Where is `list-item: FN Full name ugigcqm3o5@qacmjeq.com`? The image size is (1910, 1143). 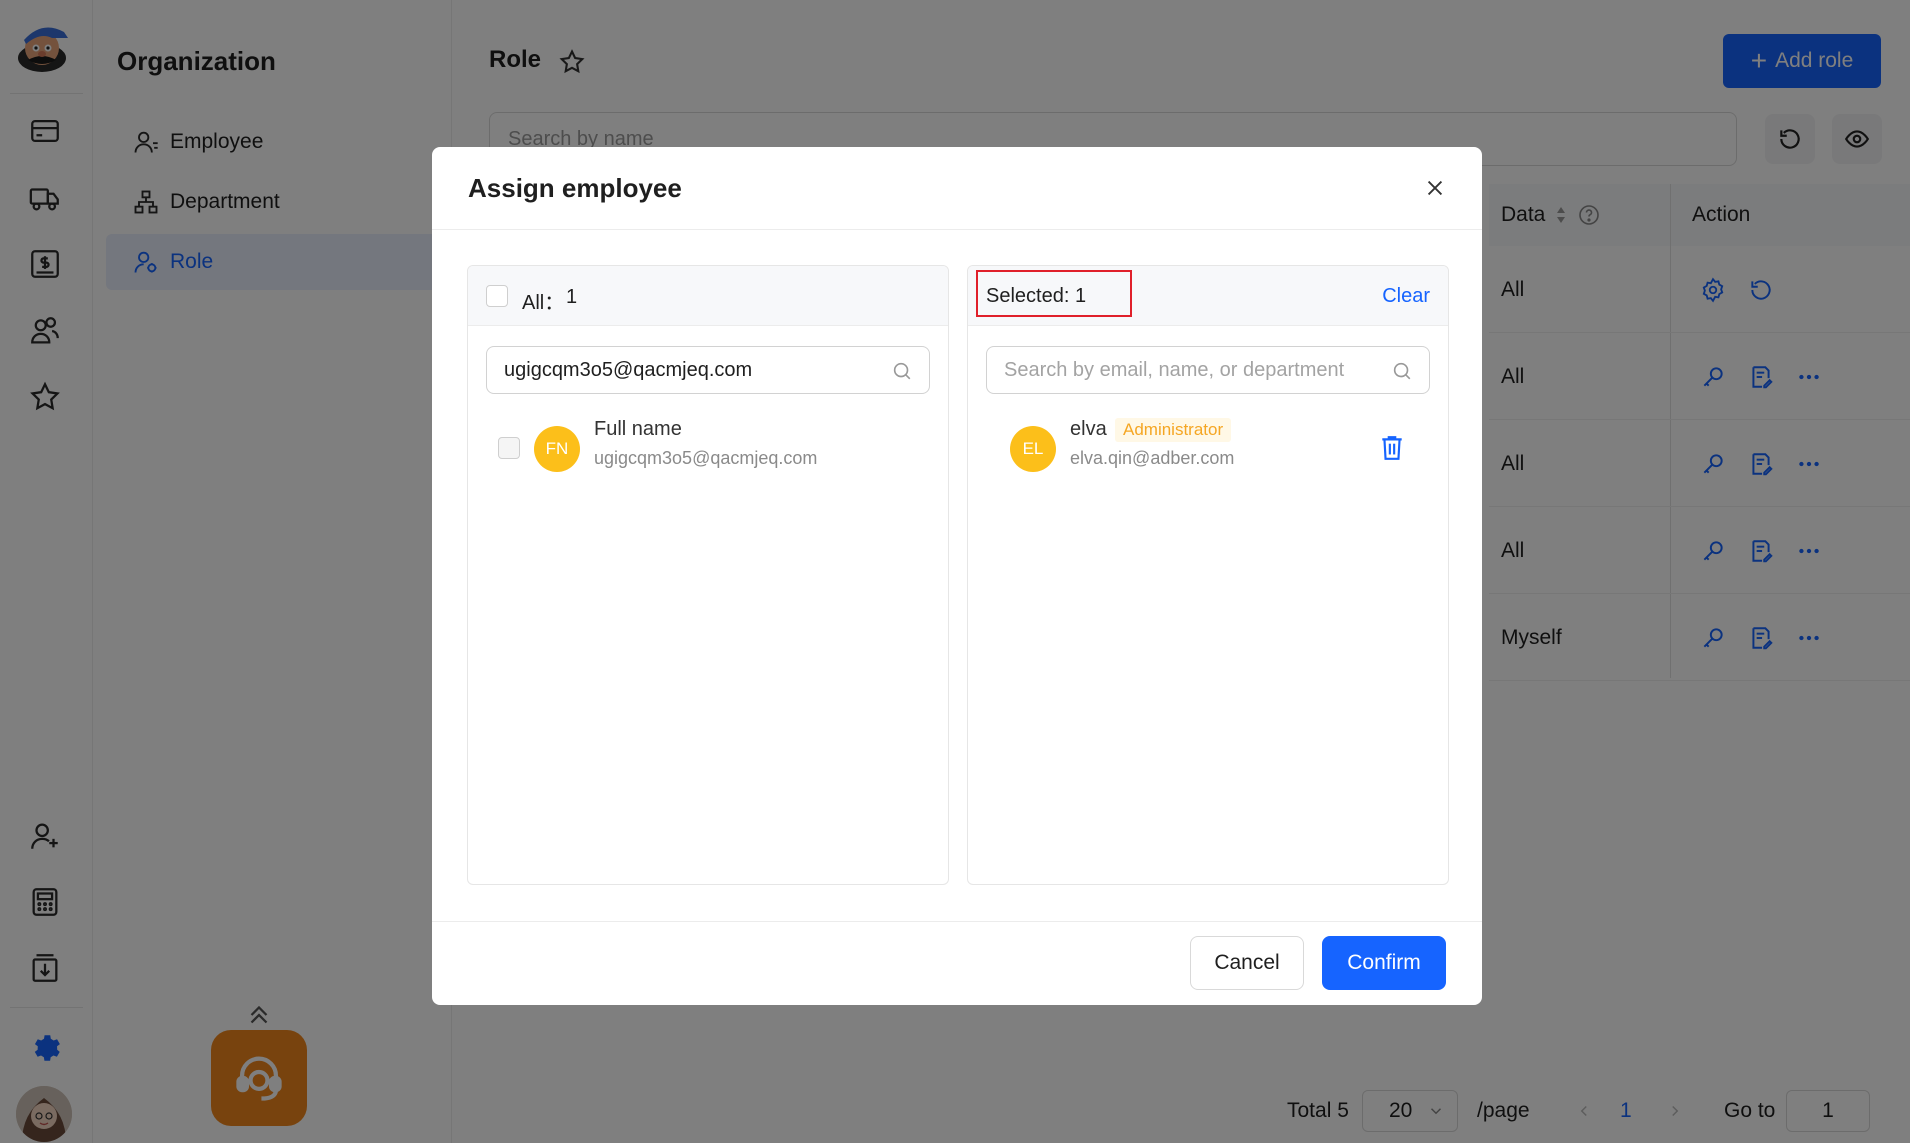
list-item: FN Full name ugigcqm3o5@qacmjeq.com is located at coordinates (708, 448).